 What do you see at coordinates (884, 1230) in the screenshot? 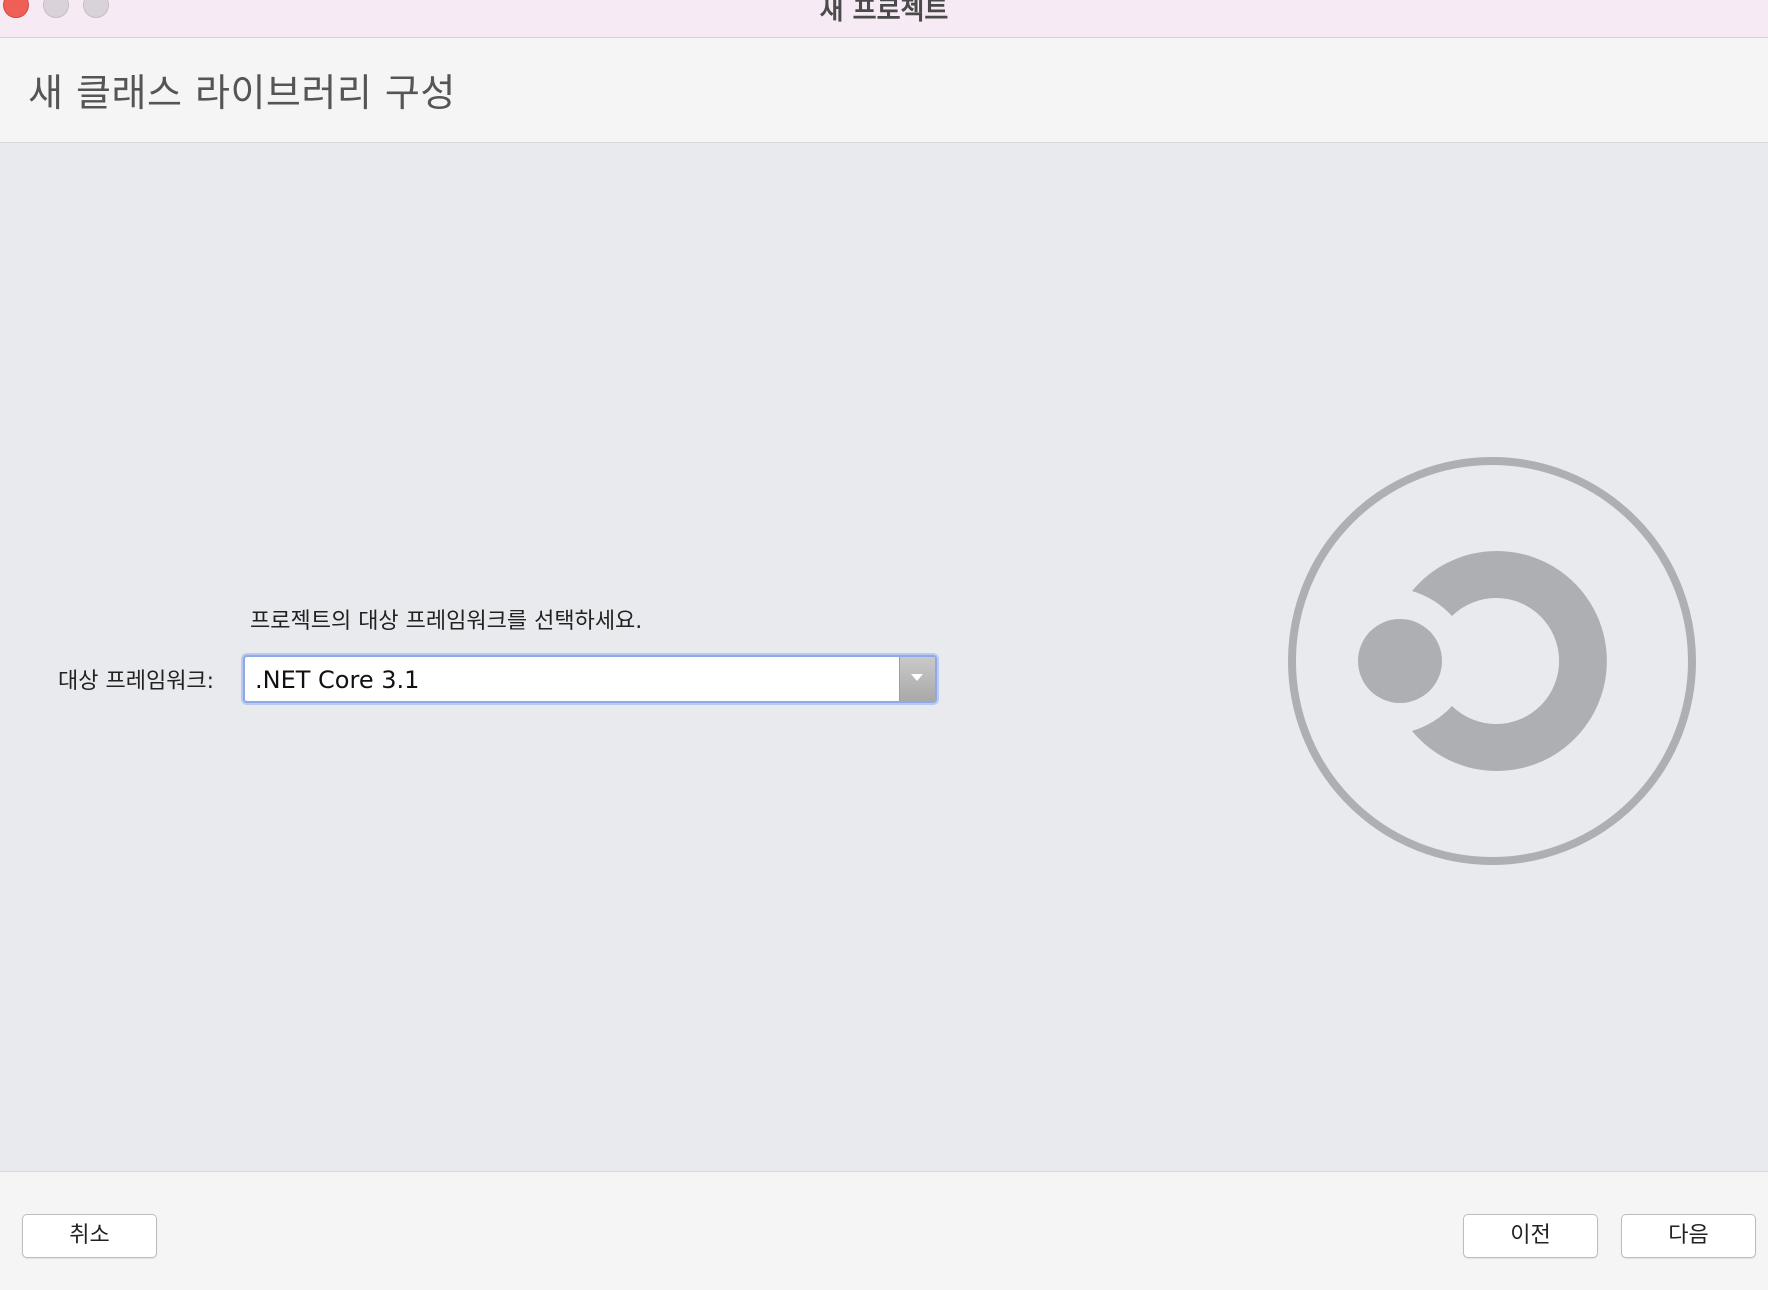
I see `footer: 취소 이전 다음` at bounding box center [884, 1230].